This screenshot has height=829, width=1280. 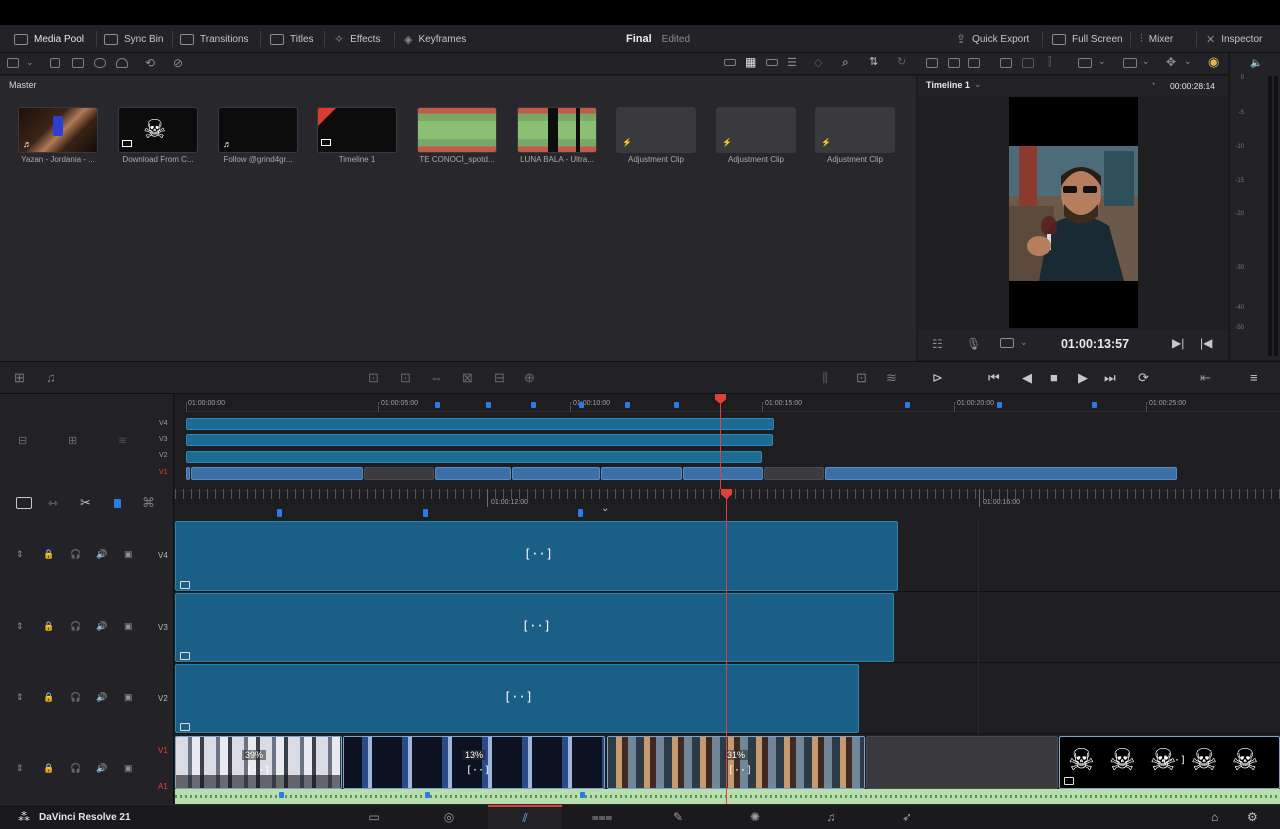 What do you see at coordinates (1205, 378) in the screenshot?
I see `viewer-options-icon: ⇤` at bounding box center [1205, 378].